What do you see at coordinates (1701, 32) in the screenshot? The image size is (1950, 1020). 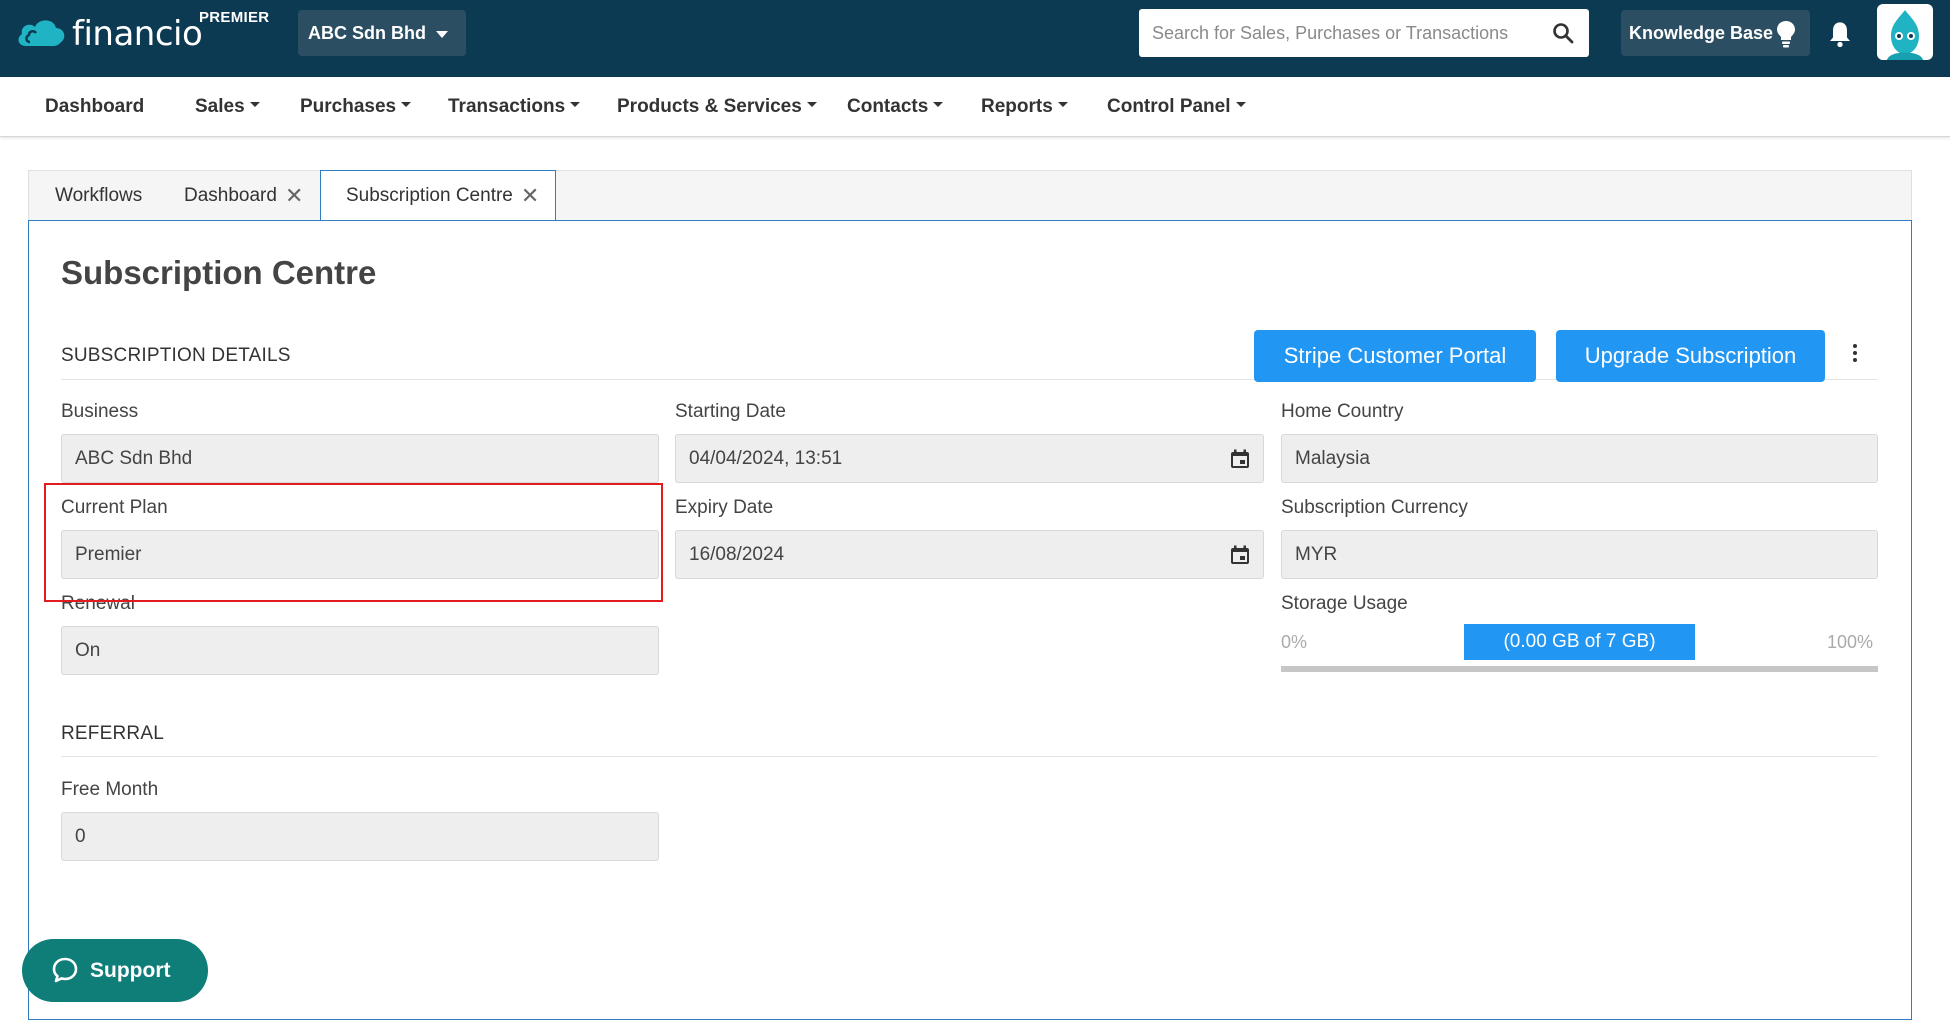 I see `knowledge-base-label: Knowledge Base` at bounding box center [1701, 32].